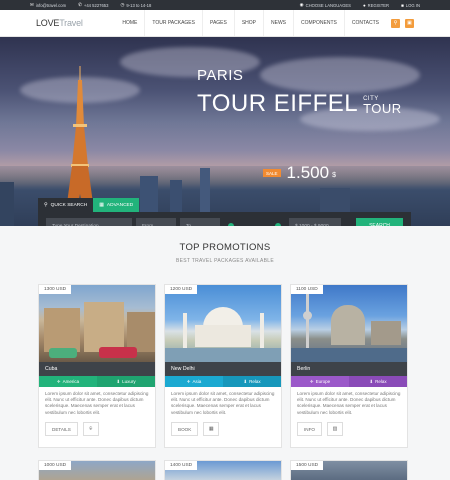 The image size is (450, 480). What do you see at coordinates (307, 289) in the screenshot?
I see `price-badge: 1100 USD` at bounding box center [307, 289].